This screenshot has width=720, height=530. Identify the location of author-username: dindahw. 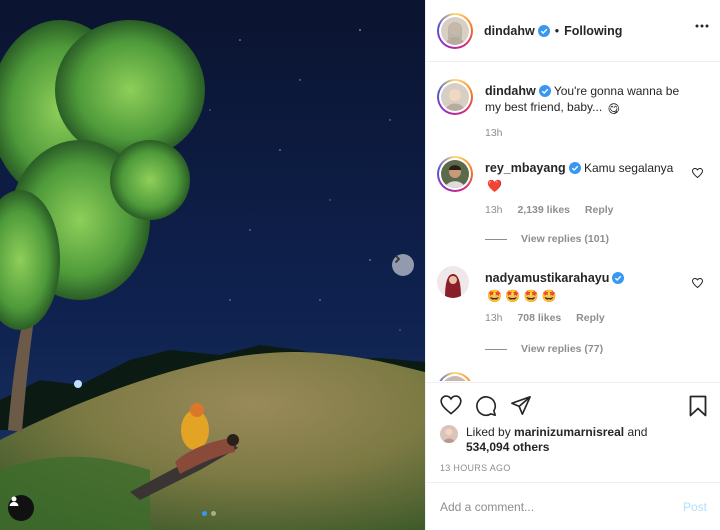
(509, 31).